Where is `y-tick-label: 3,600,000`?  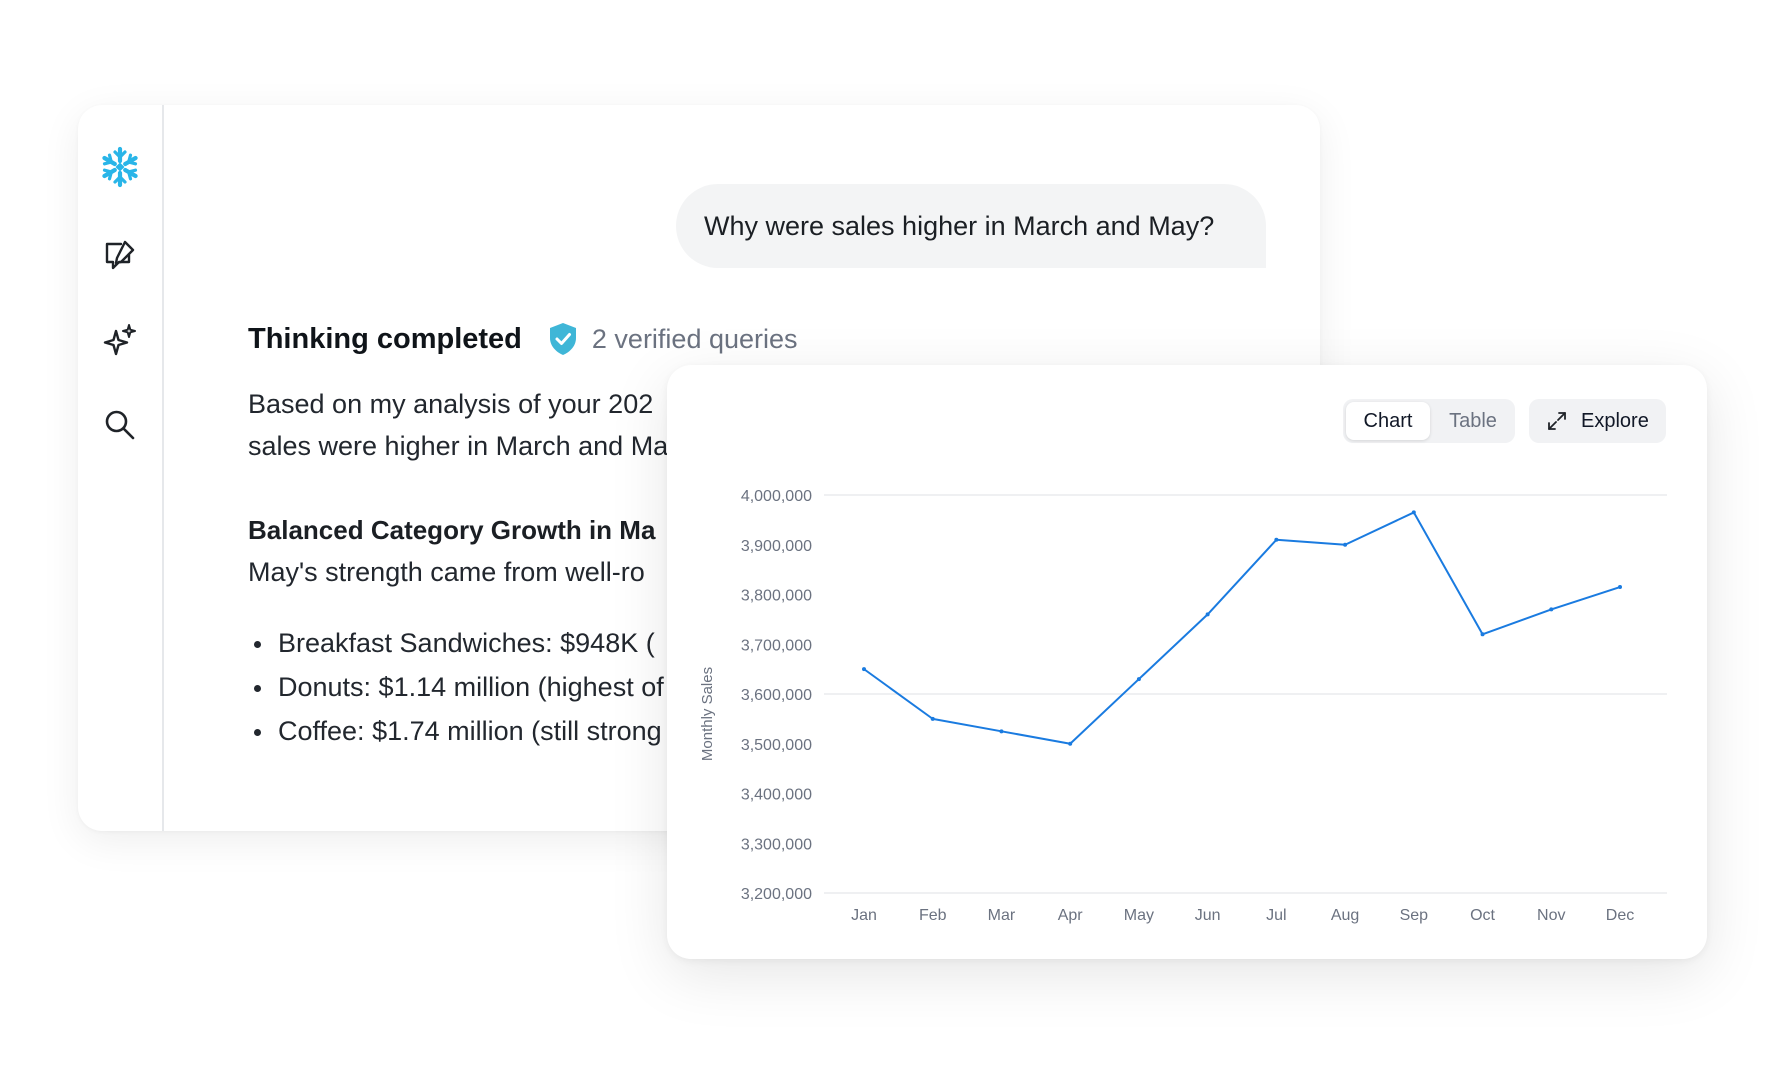 y-tick-label: 3,600,000 is located at coordinates (776, 695).